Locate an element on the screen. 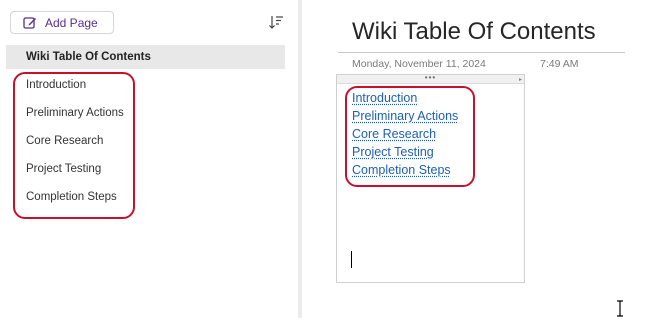 The height and width of the screenshot is (322, 656). page-item-label: Wiki Table Of Contents is located at coordinates (88, 57).